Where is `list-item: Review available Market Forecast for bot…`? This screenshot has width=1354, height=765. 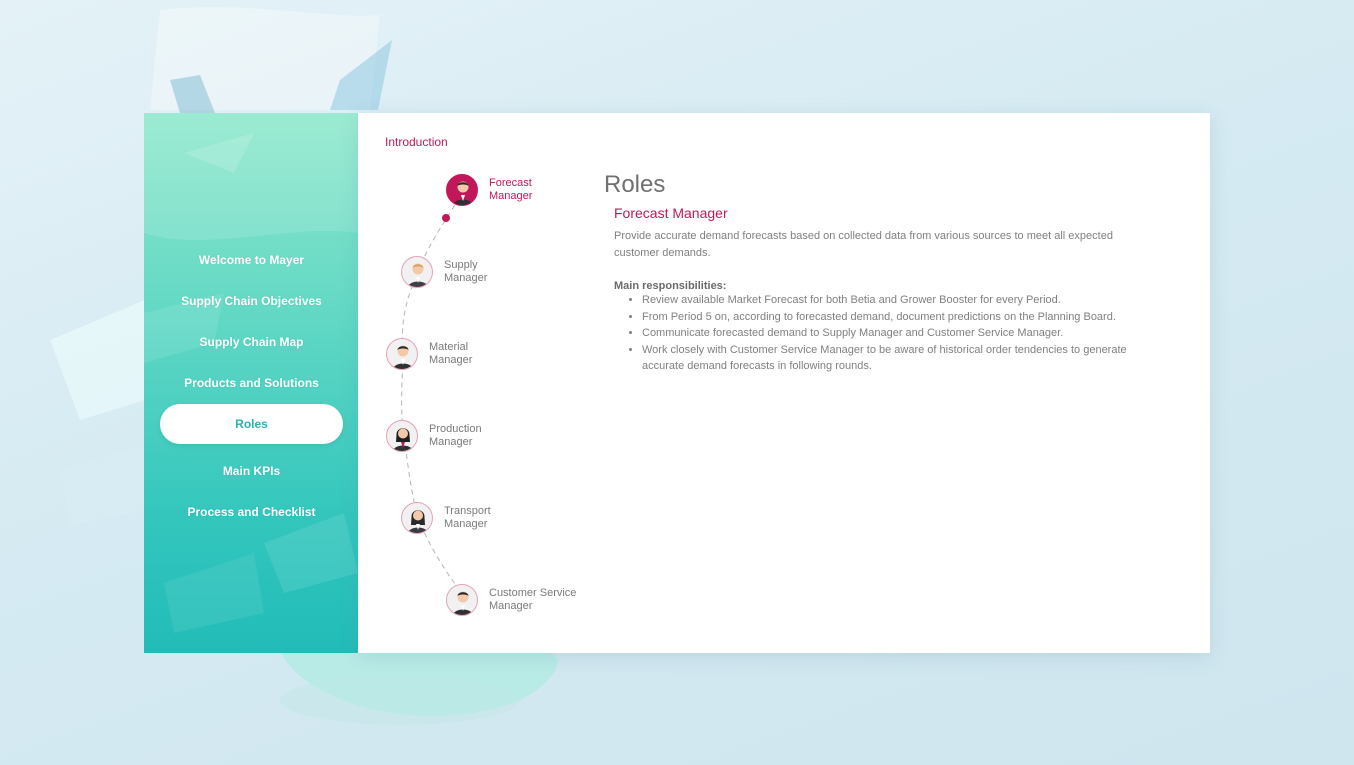
list-item: Review available Market Forecast for bot… is located at coordinates (897, 300).